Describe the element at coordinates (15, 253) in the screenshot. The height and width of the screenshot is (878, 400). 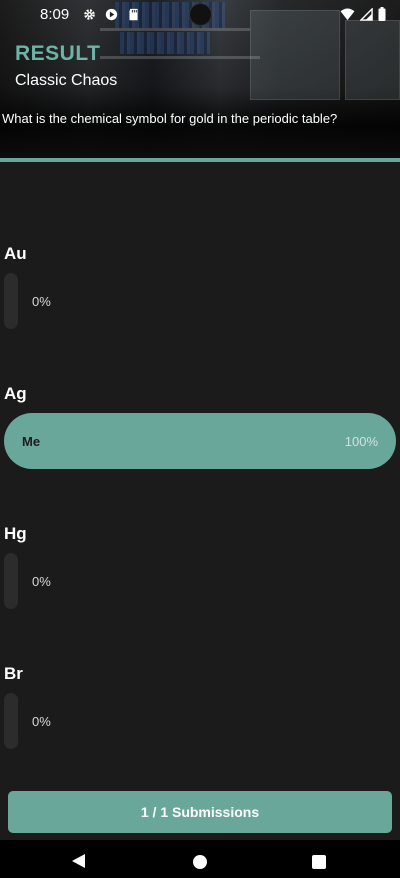
I see `option-label-au: Au` at that location.